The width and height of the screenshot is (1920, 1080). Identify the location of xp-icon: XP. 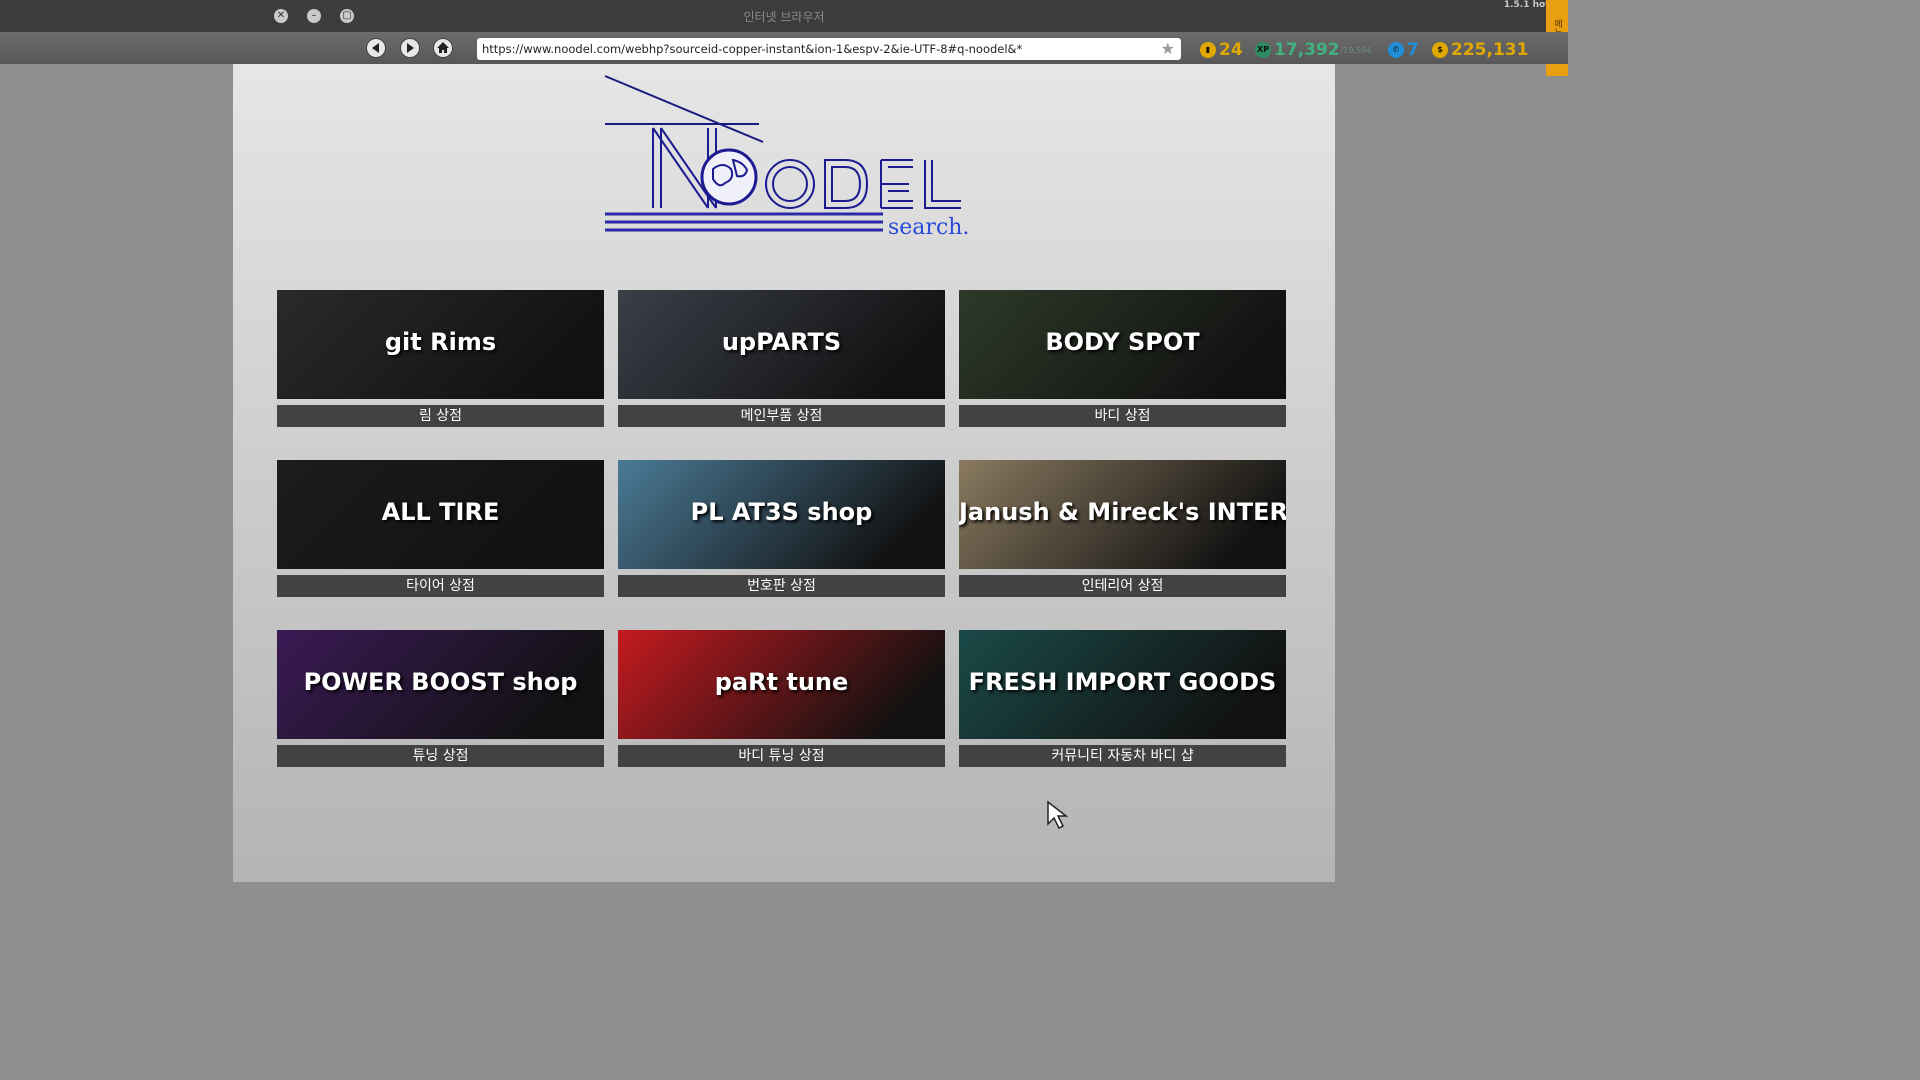
(1263, 50).